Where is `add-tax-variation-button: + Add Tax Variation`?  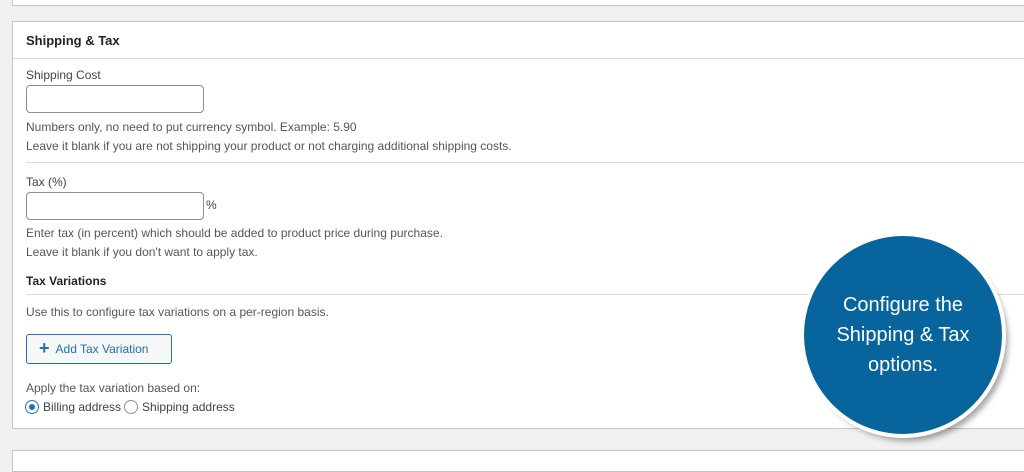
add-tax-variation-button: + Add Tax Variation is located at coordinates (99, 349).